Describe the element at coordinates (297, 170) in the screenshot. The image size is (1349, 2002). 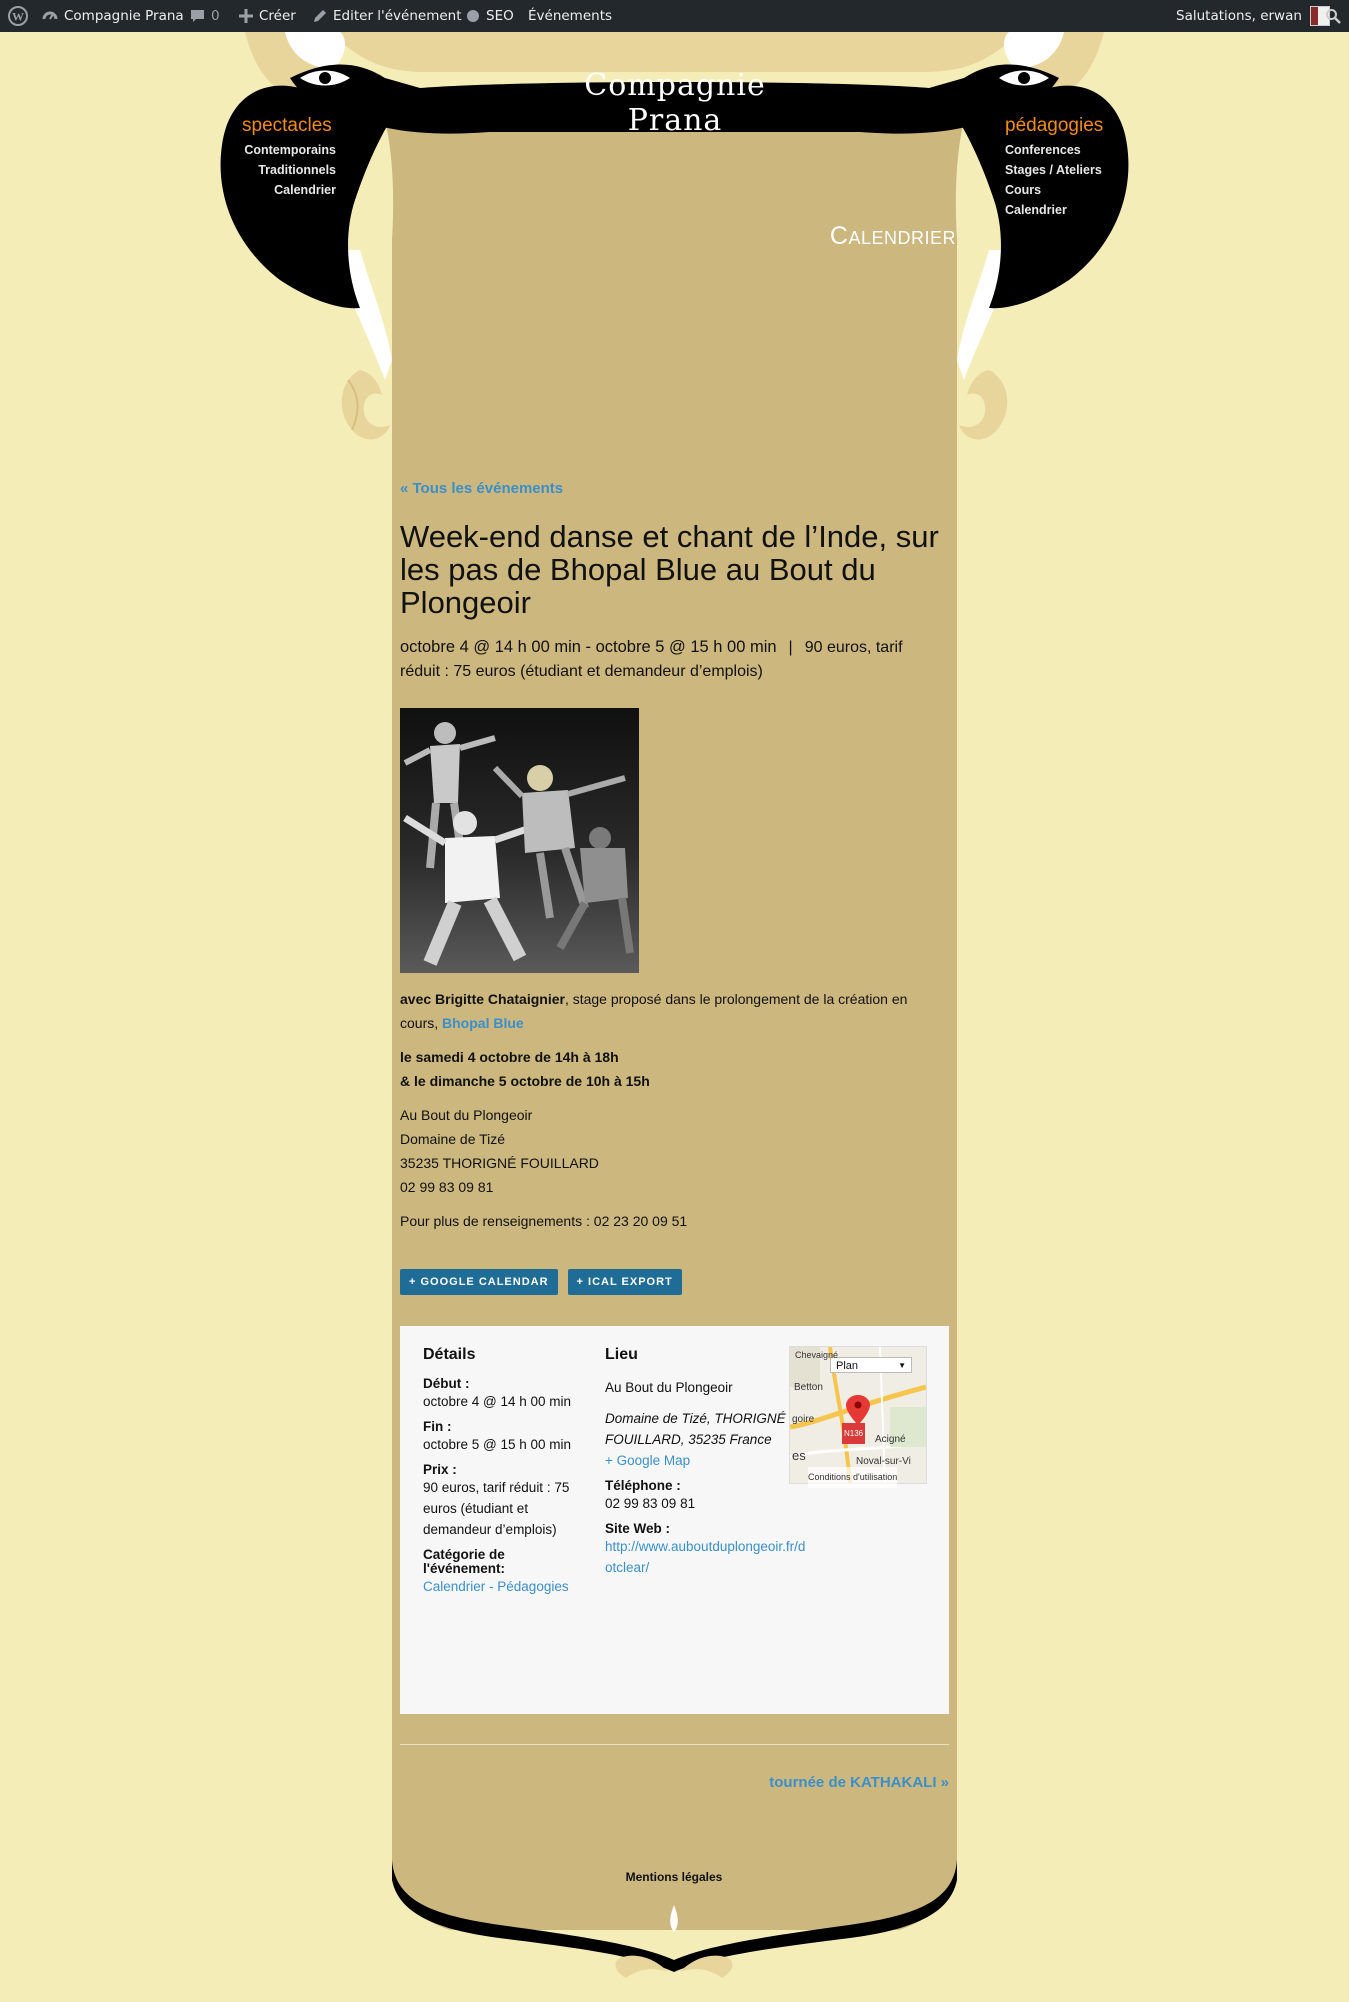
I see `menu-link-traditionnels: Traditionnels` at that location.